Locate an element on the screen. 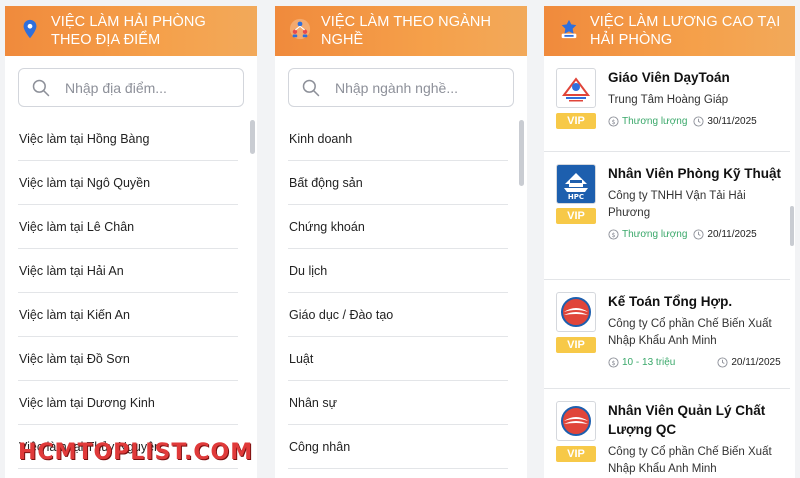  school-logo-icon is located at coordinates (576, 89).